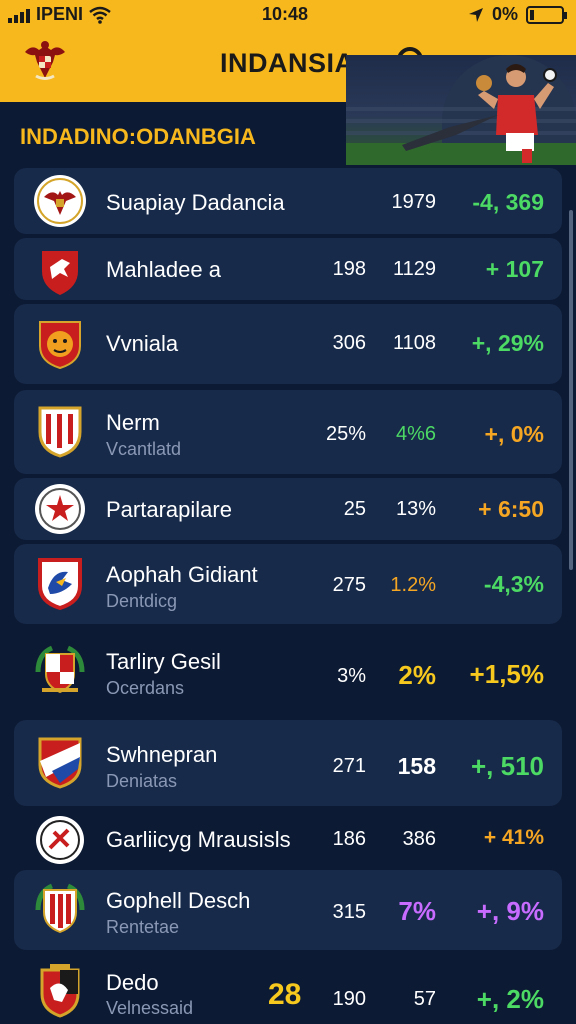 The width and height of the screenshot is (576, 1024). Describe the element at coordinates (414, 202) in the screenshot. I see `stat-col-2: 1979` at that location.